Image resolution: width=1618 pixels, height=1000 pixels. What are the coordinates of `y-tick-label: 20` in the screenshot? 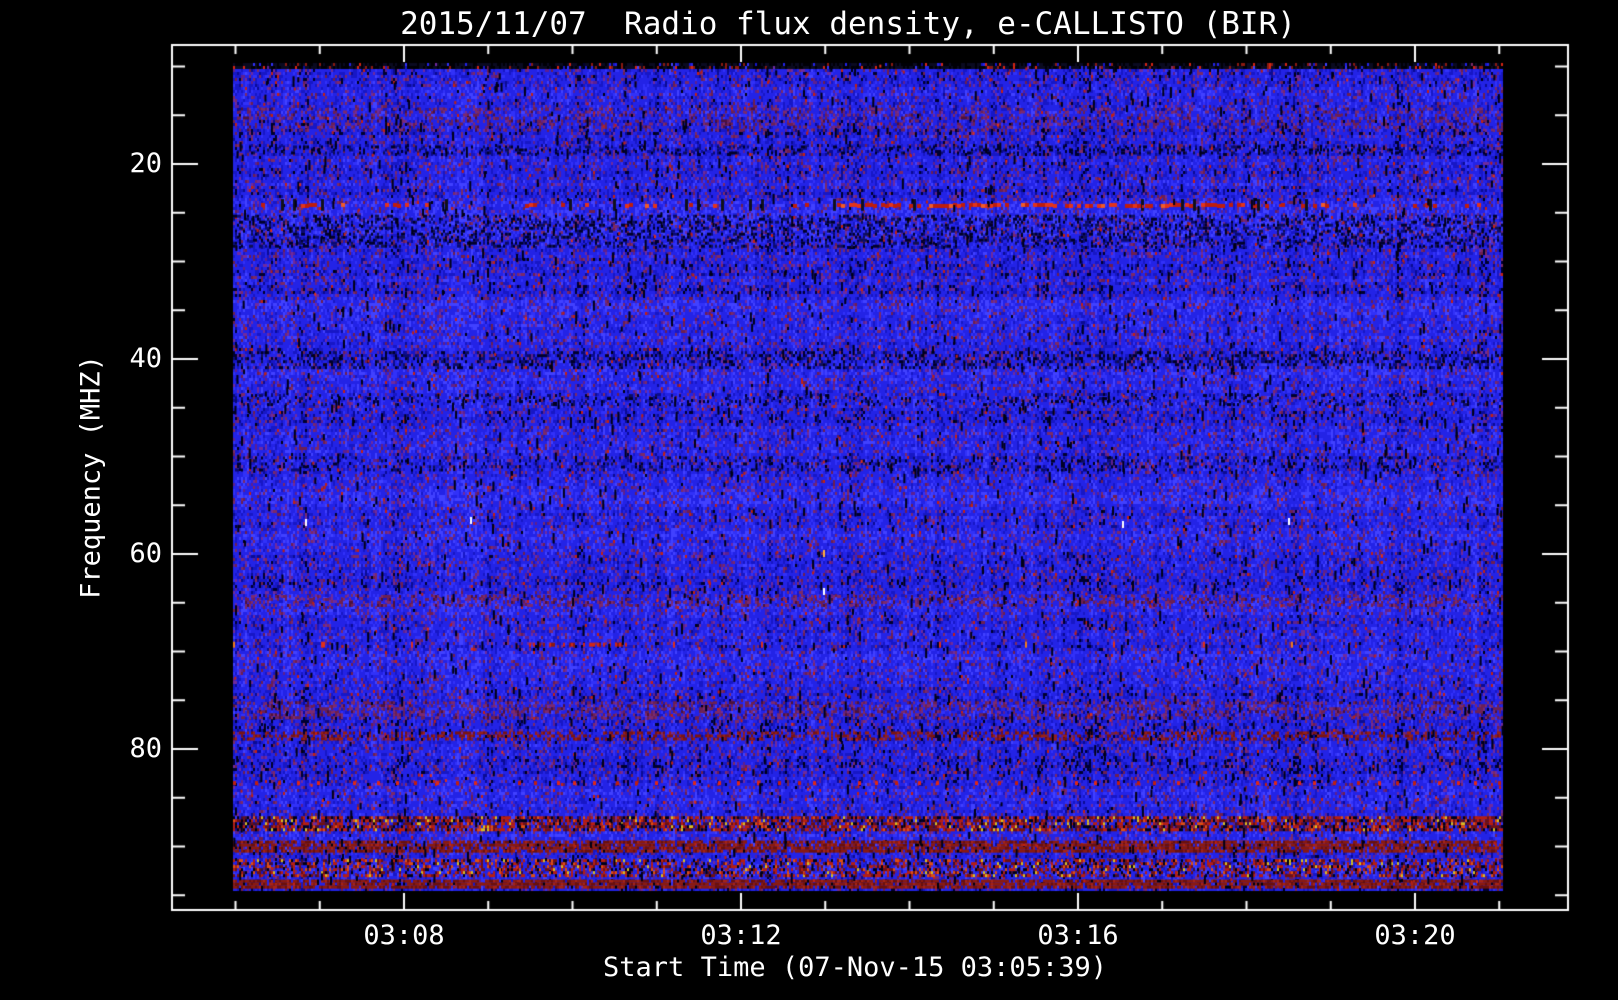 It's located at (145, 163).